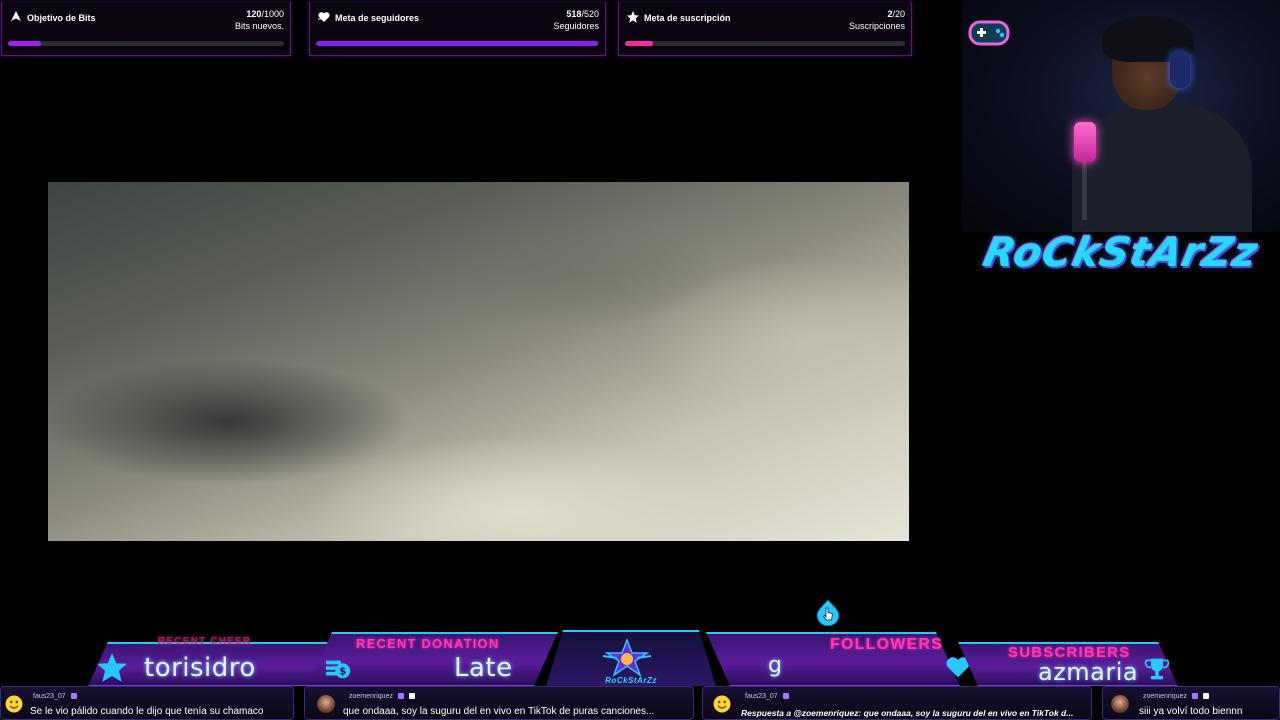 This screenshot has height=720, width=1280. What do you see at coordinates (146, 29) in the screenshot?
I see `bits-goal-widget: Objetivo de Bits 120/1000 Bits nuevos.` at bounding box center [146, 29].